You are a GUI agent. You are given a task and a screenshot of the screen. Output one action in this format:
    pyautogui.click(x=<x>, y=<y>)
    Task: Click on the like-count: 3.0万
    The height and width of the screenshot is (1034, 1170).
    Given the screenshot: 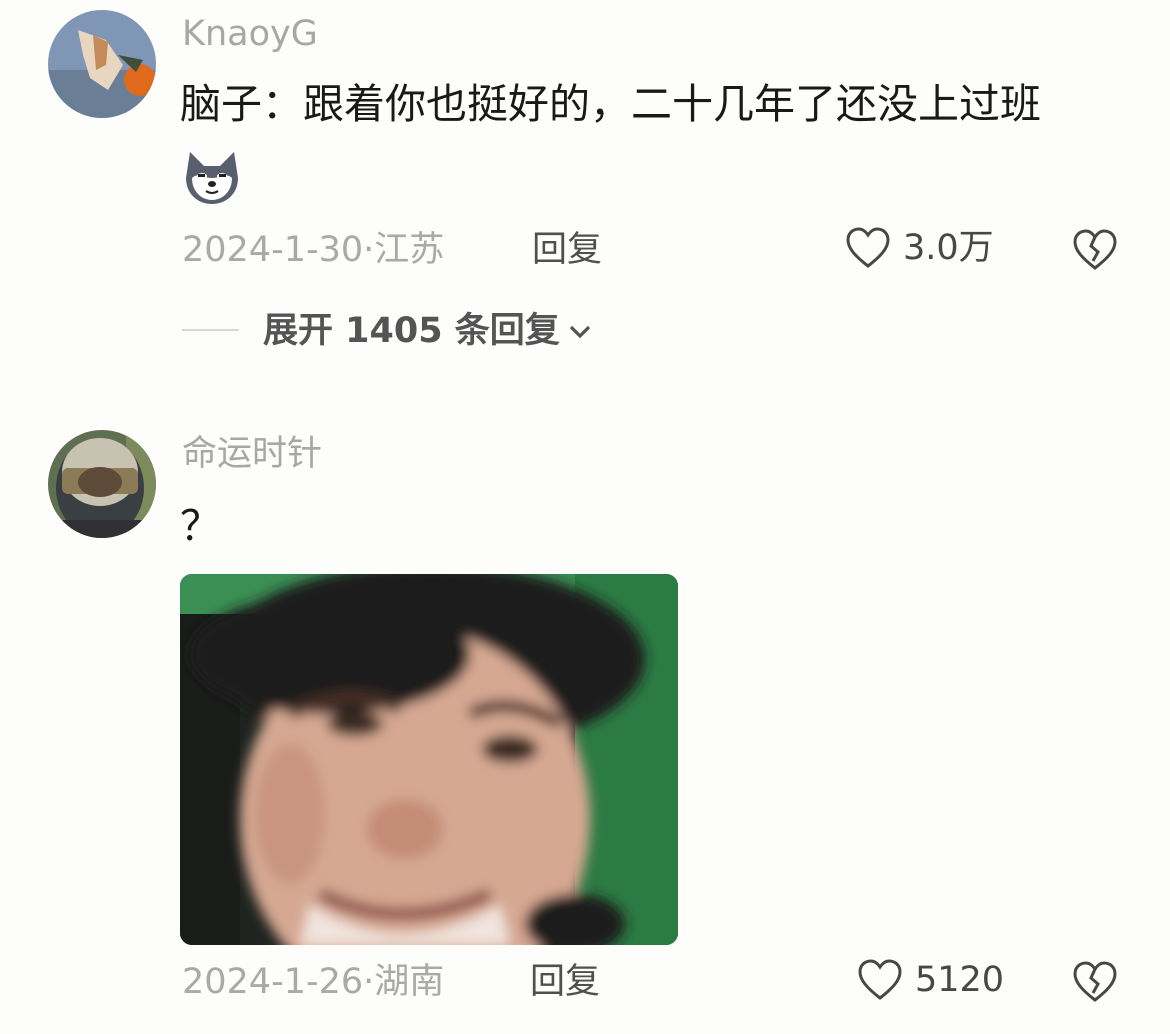 What is the action you would take?
    pyautogui.click(x=948, y=247)
    